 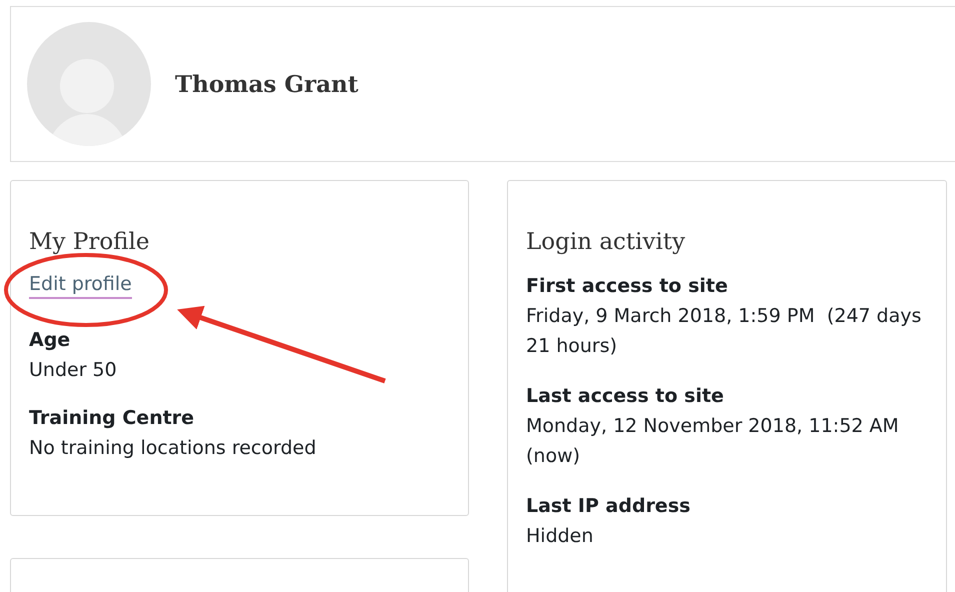 I want to click on edit-profile-link: Edit profile, so click(x=80, y=285).